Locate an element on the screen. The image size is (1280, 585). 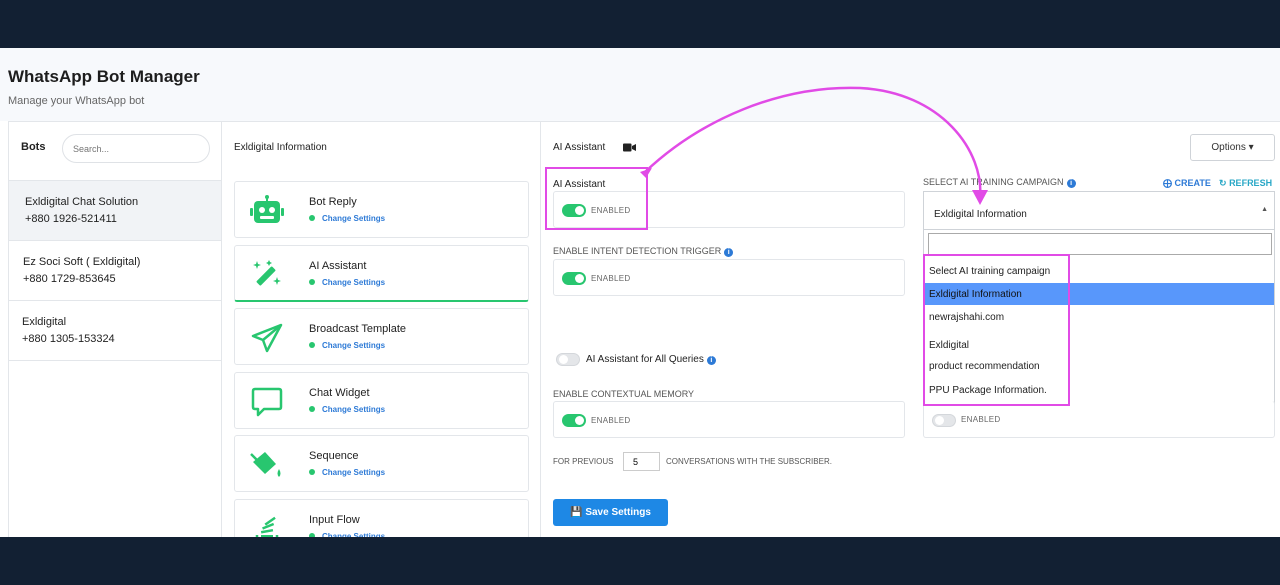
annotation-highlight-toggle is located at coordinates (596, 198).